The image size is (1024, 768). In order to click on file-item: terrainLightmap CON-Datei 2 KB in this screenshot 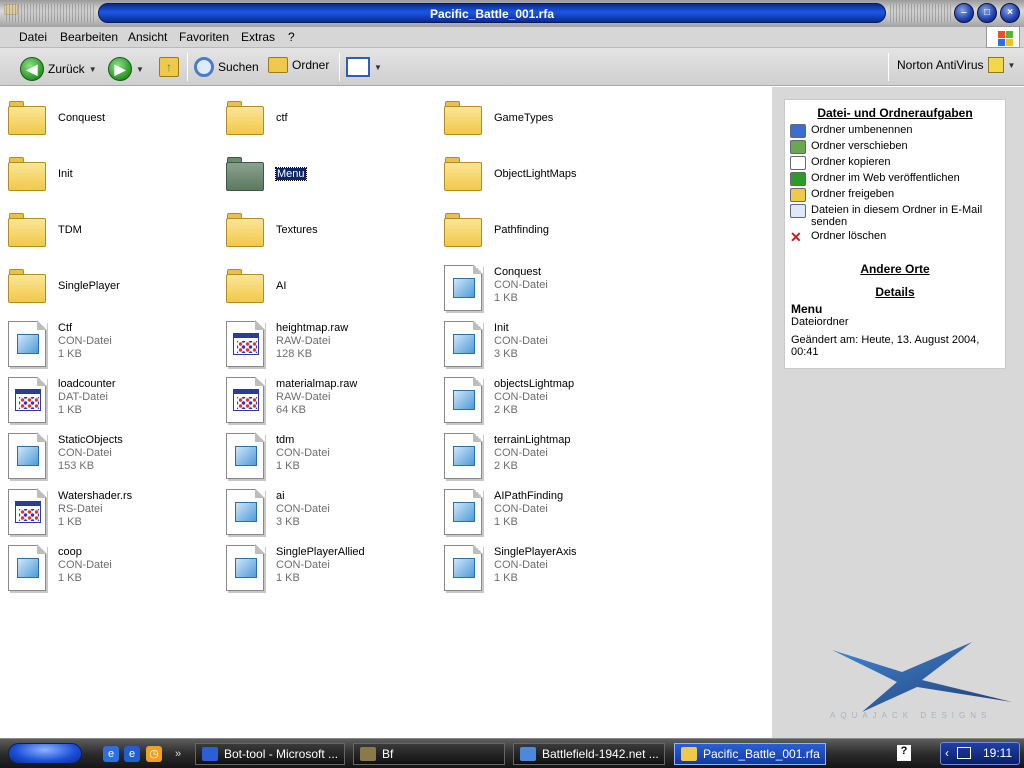, I will do `click(541, 455)`.